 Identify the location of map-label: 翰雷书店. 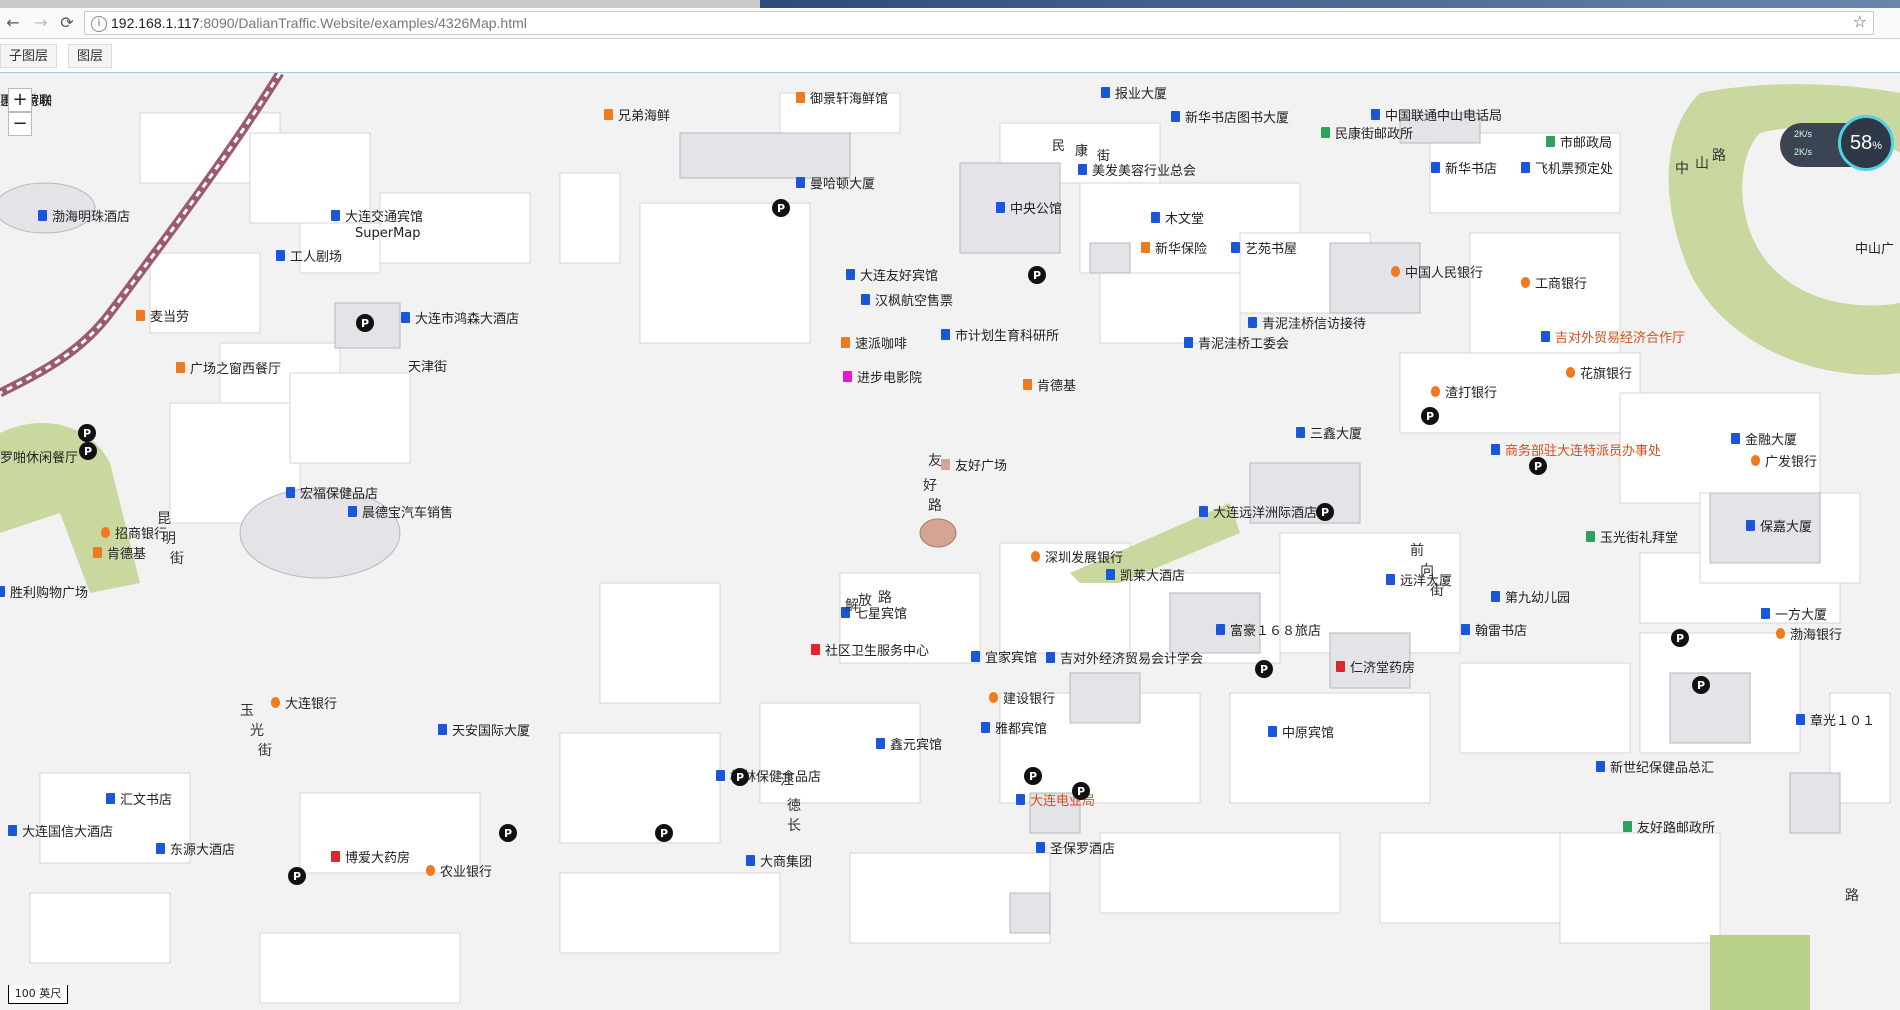
(1501, 631).